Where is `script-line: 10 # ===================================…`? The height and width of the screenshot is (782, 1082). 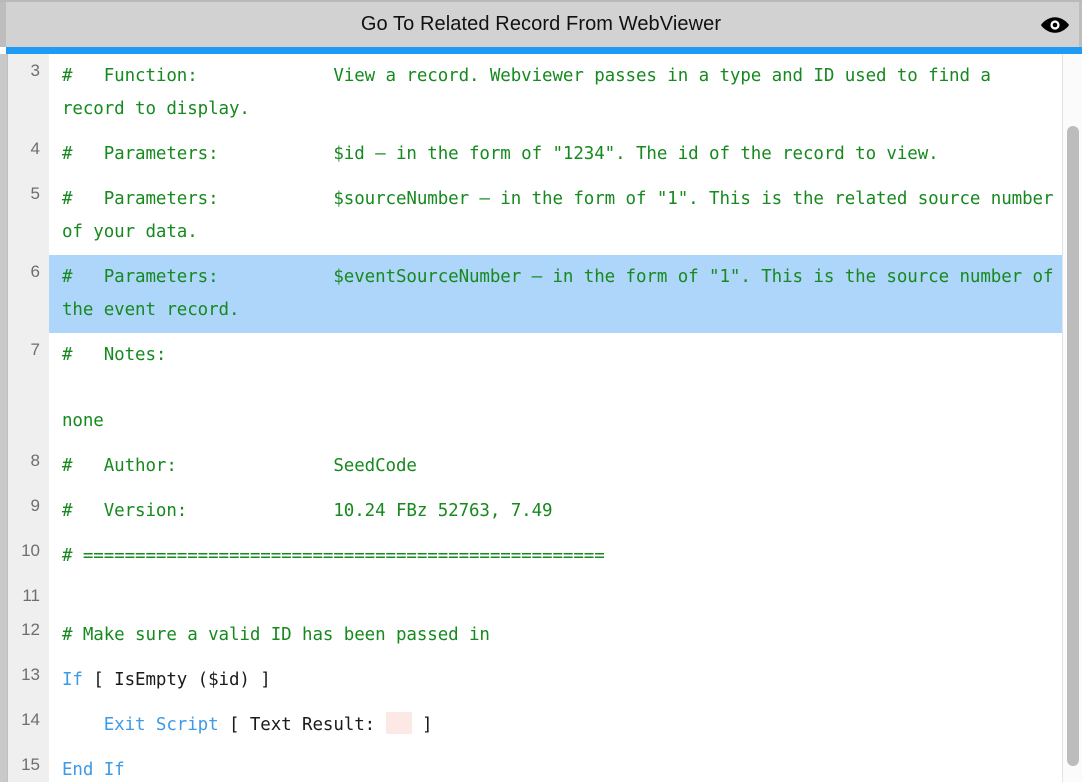
script-line: 10 # ===================================… is located at coordinates (535, 556).